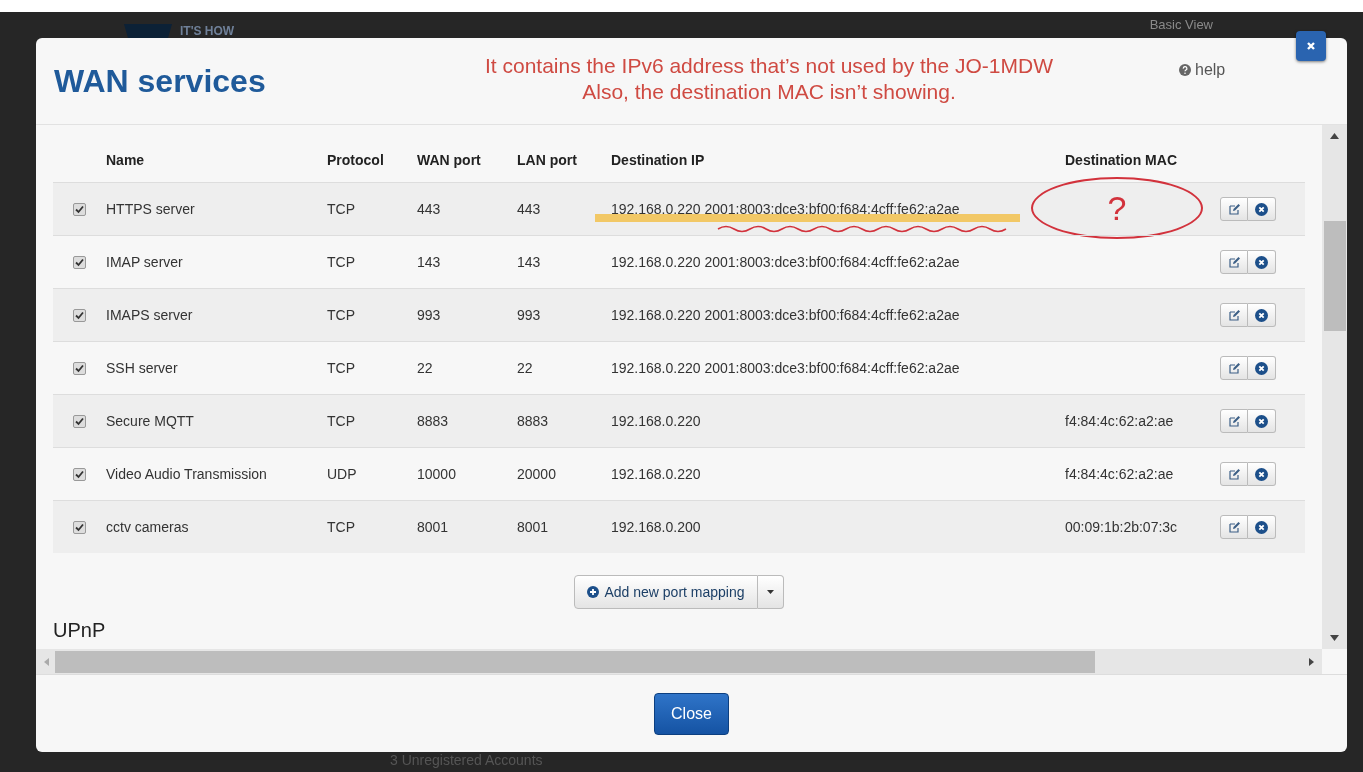 Image resolution: width=1363 pixels, height=772 pixels. I want to click on brand-text: IT'S HOW, so click(207, 31).